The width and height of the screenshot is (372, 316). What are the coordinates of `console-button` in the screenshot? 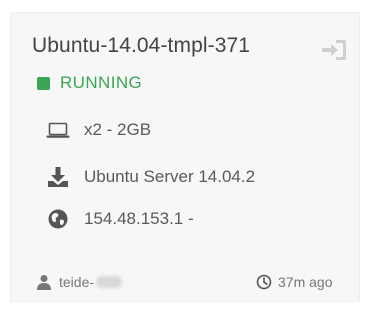 It's located at (334, 50).